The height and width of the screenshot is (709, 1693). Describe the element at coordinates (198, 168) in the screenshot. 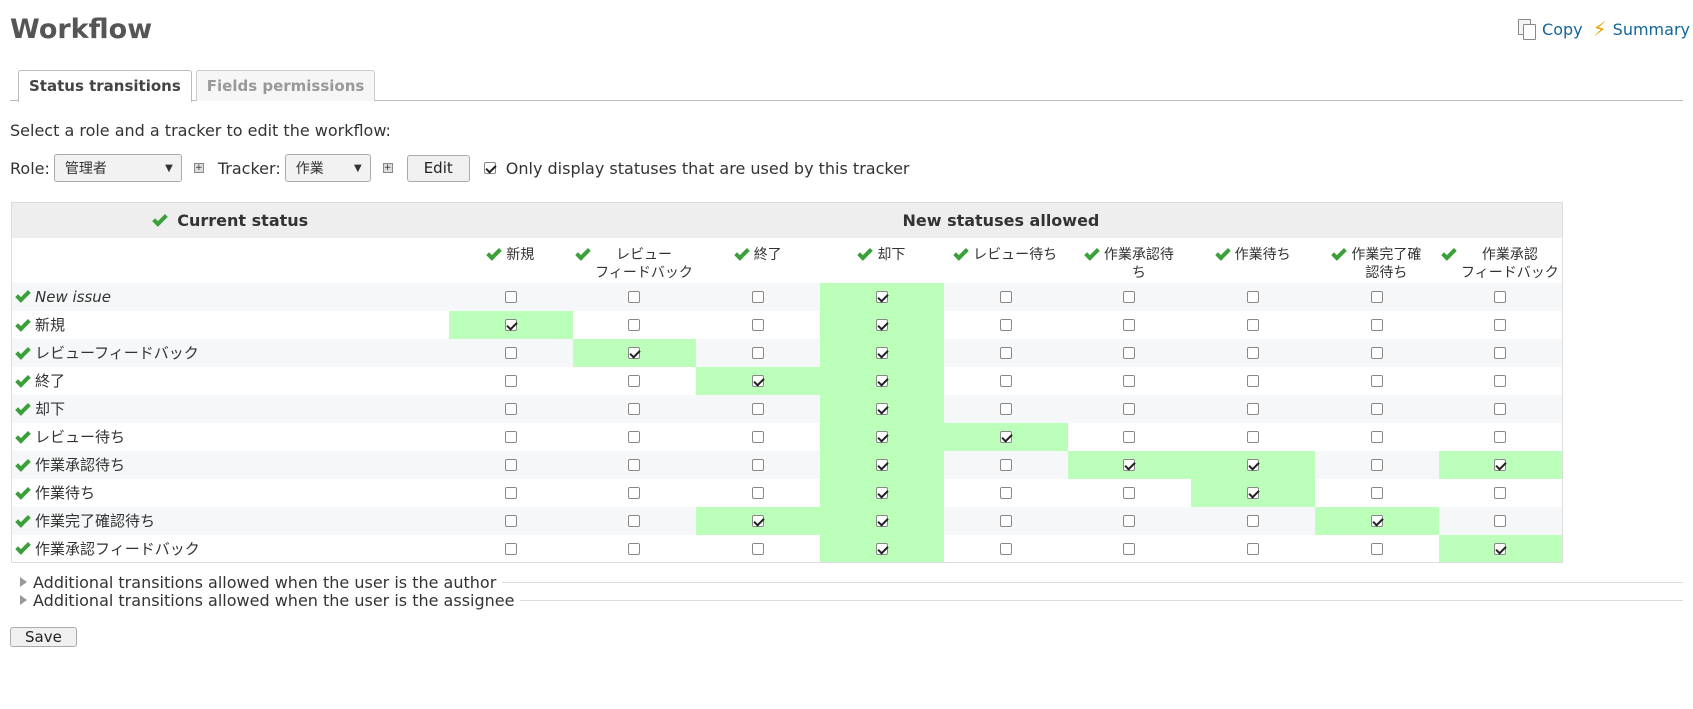

I see `role-multiselect-toggle-icon: +` at that location.